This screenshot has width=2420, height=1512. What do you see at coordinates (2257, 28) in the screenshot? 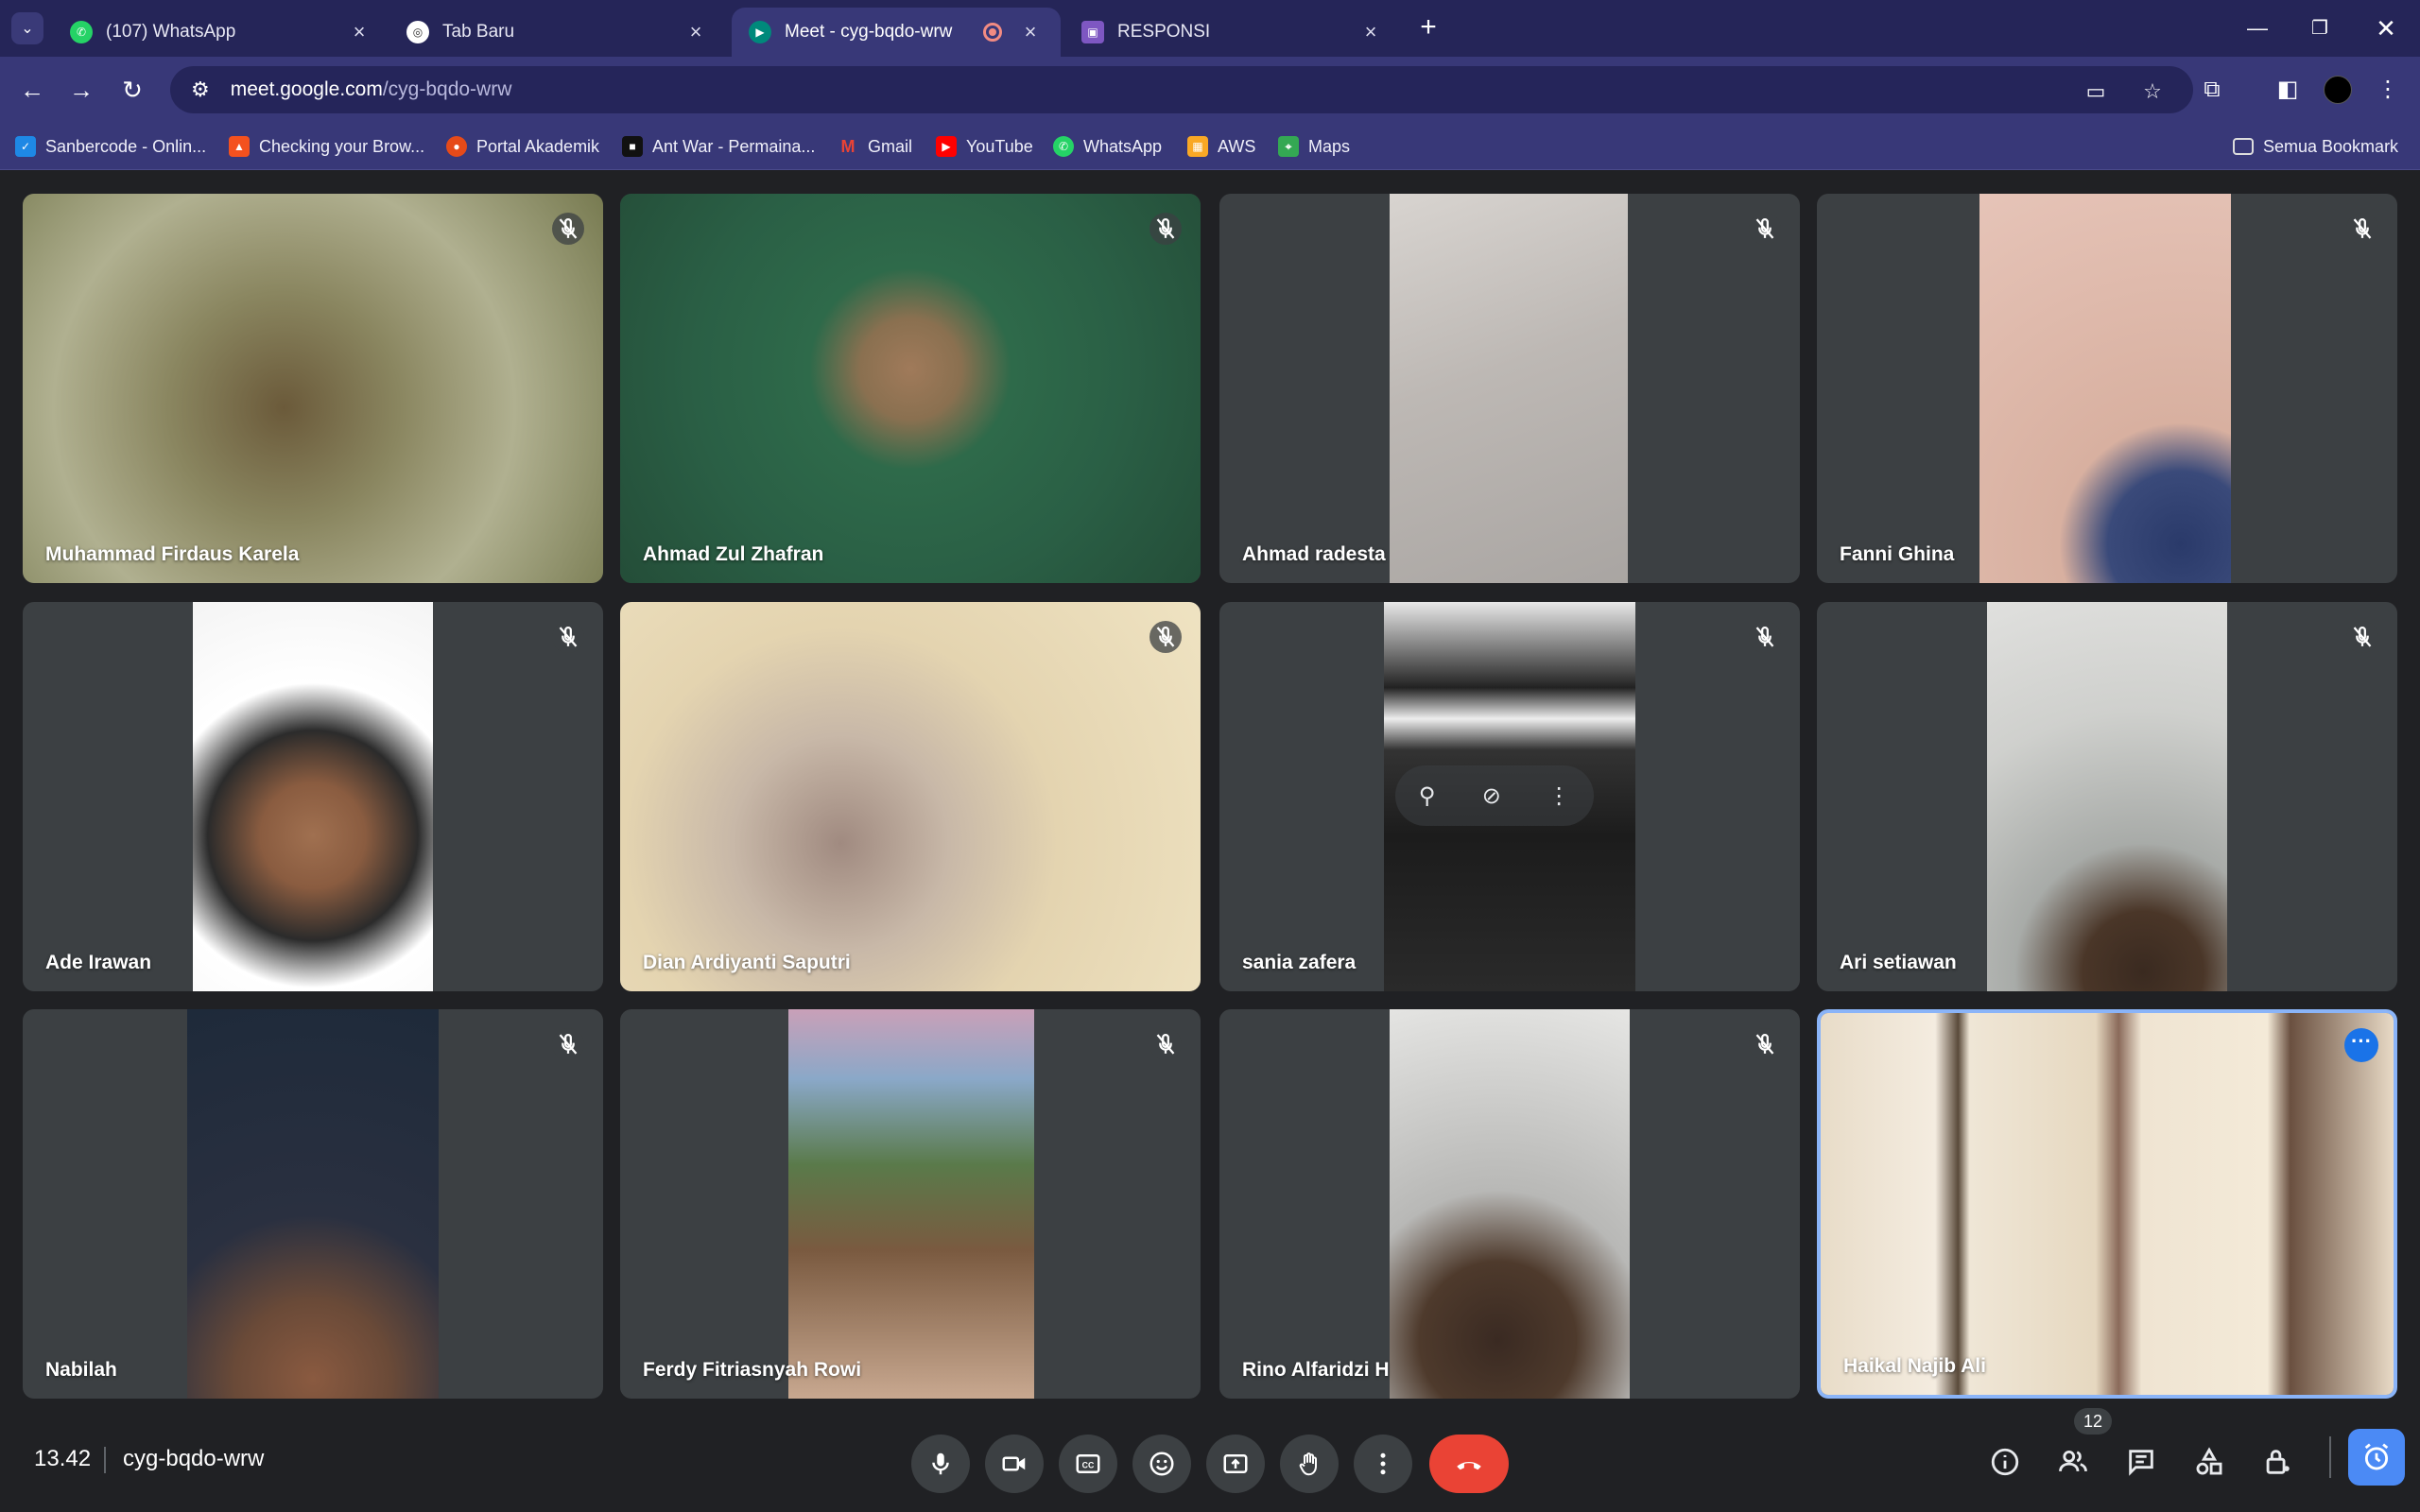
I see `minimize-button: —` at bounding box center [2257, 28].